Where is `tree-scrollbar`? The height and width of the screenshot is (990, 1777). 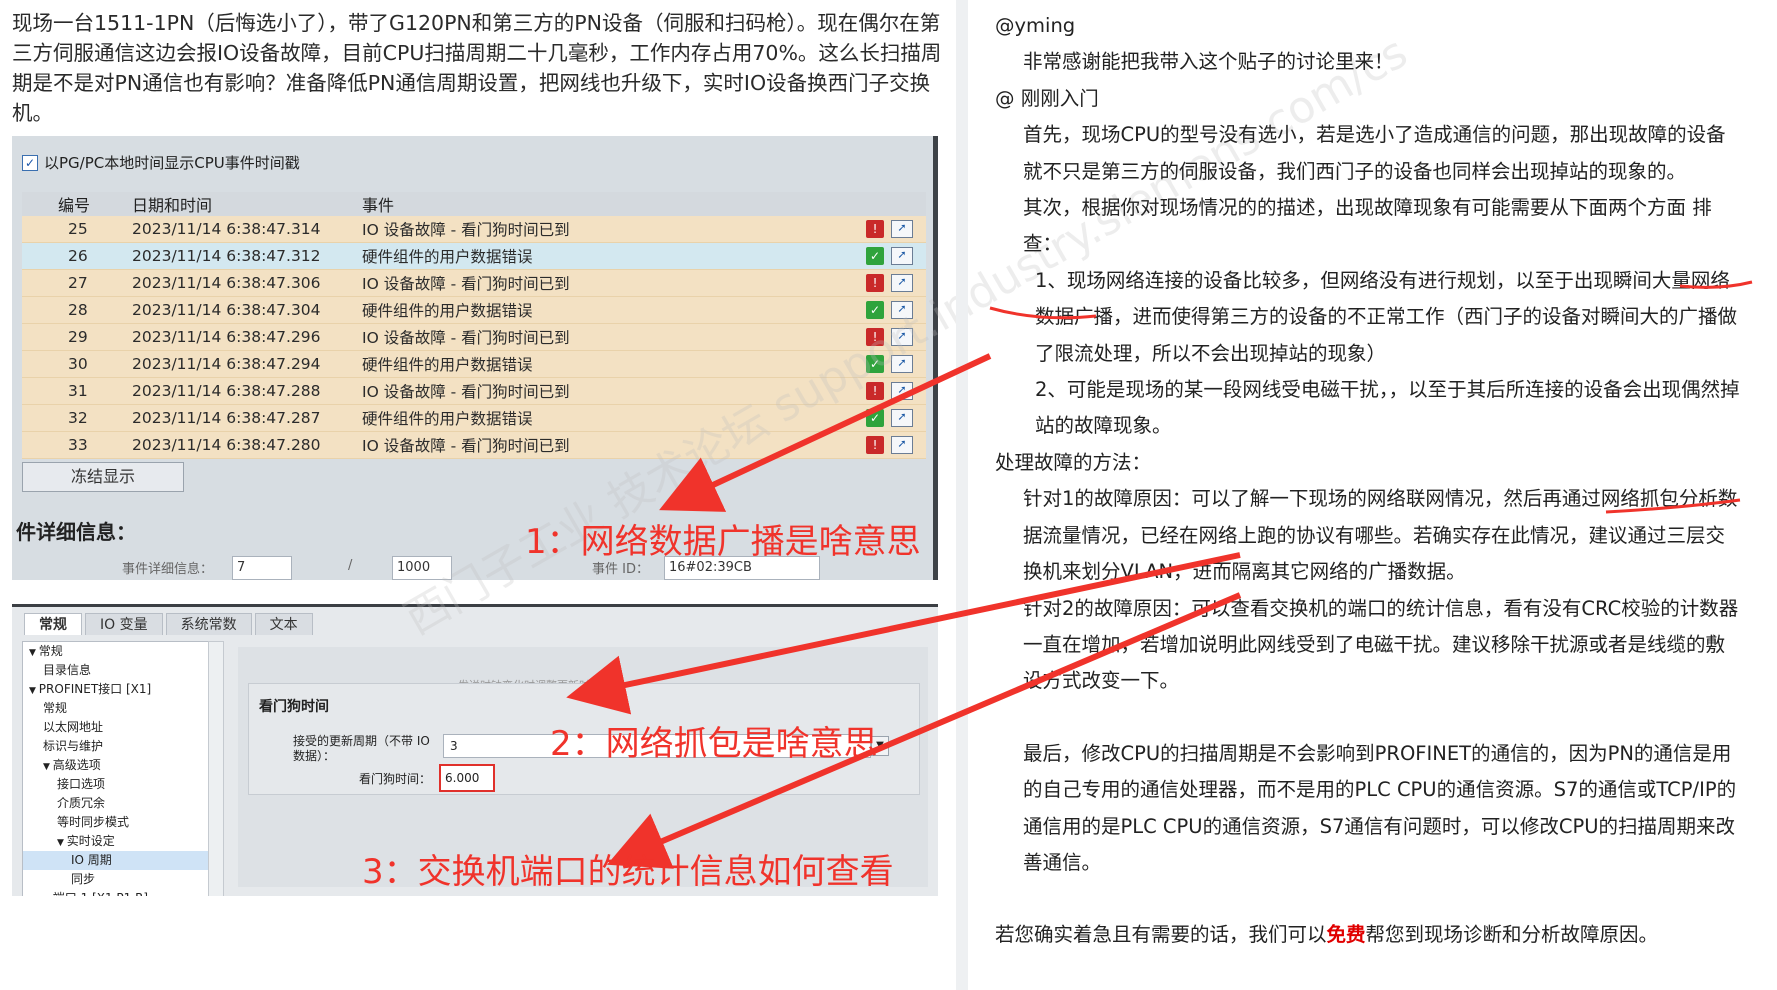 tree-scrollbar is located at coordinates (216, 768).